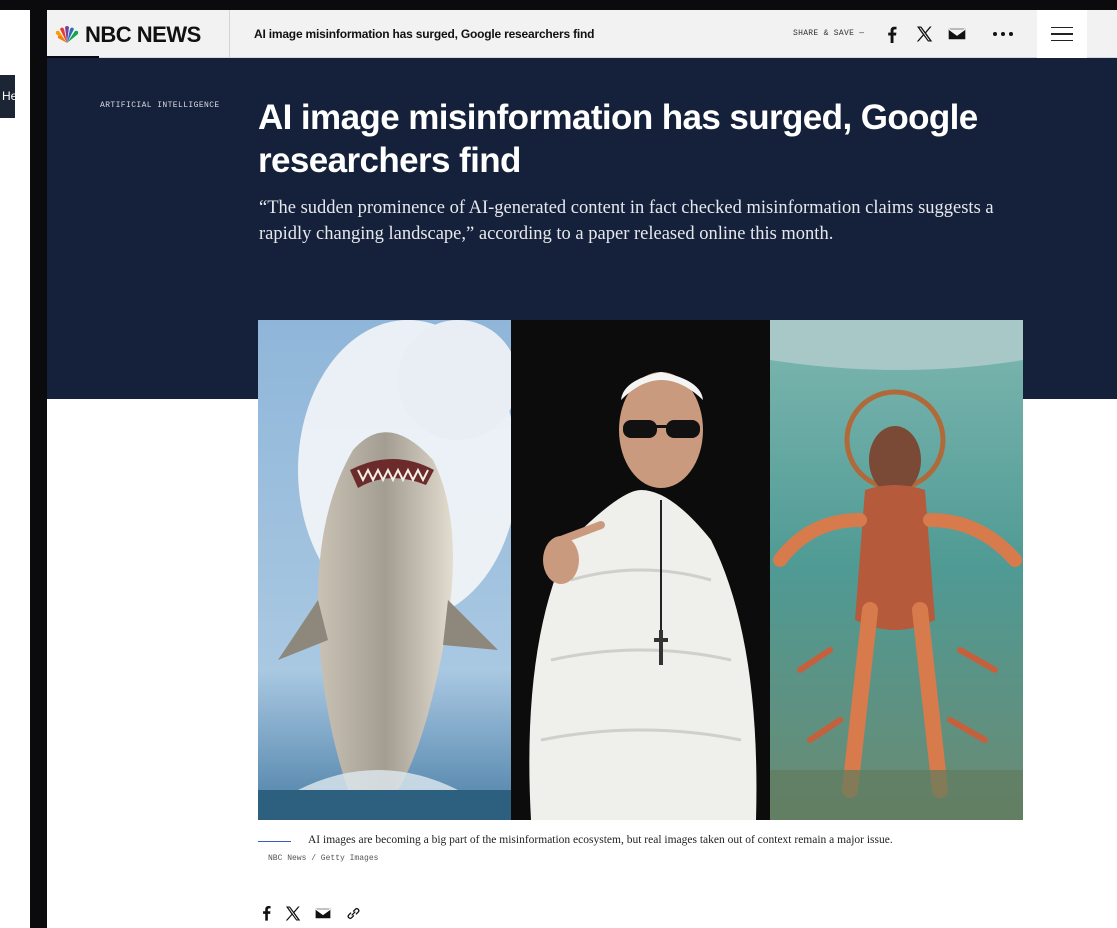  Describe the element at coordinates (38, 464) in the screenshot. I see `window-gap` at that location.